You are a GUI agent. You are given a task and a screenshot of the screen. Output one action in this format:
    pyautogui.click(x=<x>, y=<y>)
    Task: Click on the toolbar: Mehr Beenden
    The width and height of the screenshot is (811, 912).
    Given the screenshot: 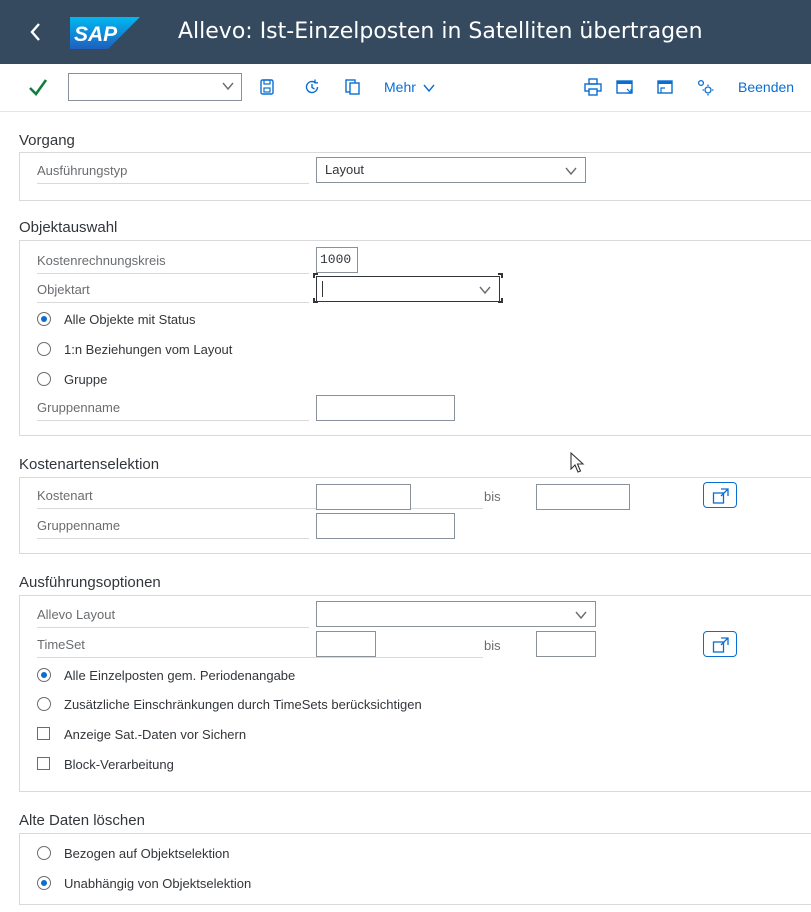 What is the action you would take?
    pyautogui.click(x=405, y=88)
    